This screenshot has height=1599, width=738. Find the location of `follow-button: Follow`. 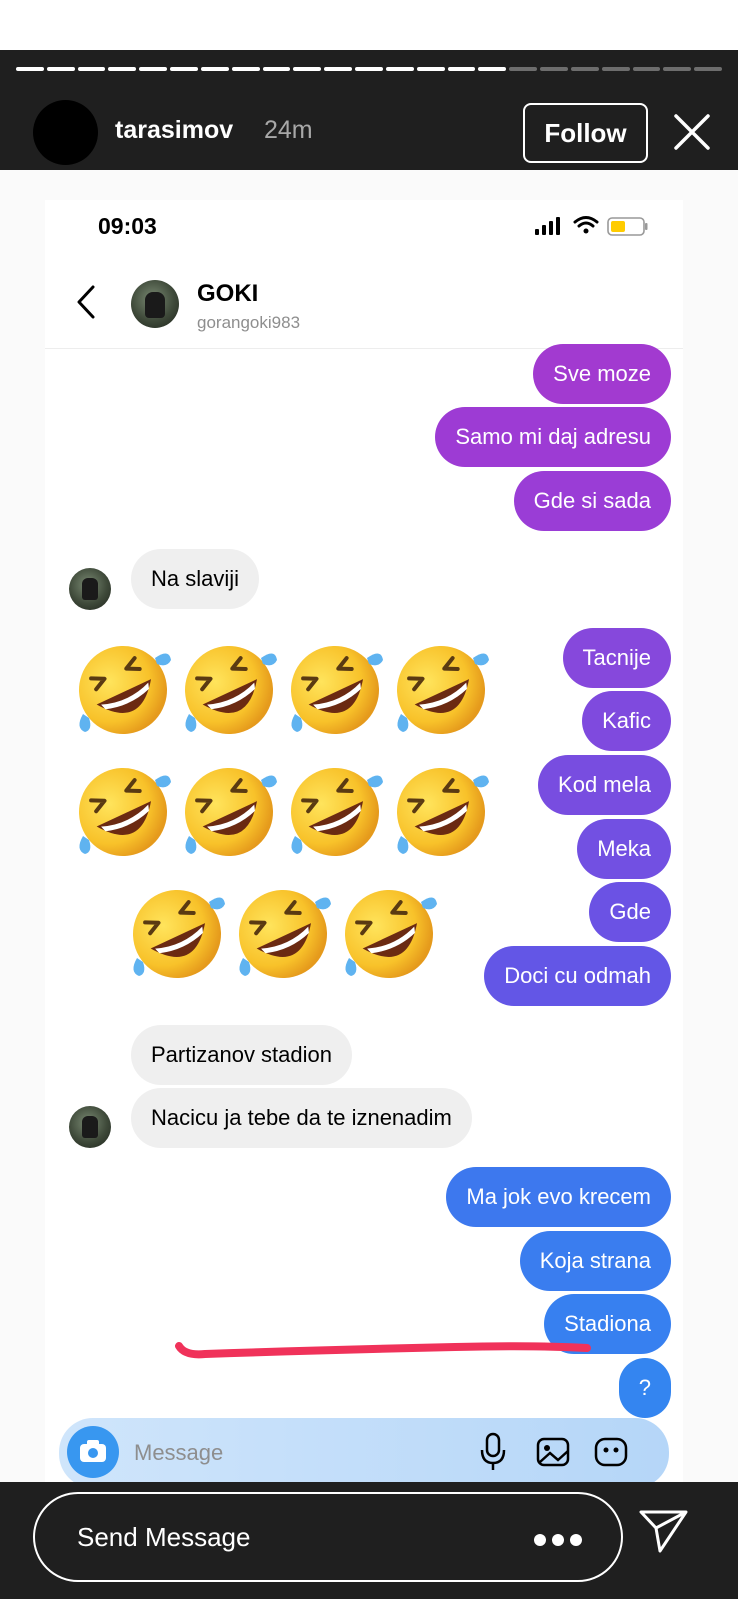

follow-button: Follow is located at coordinates (585, 133).